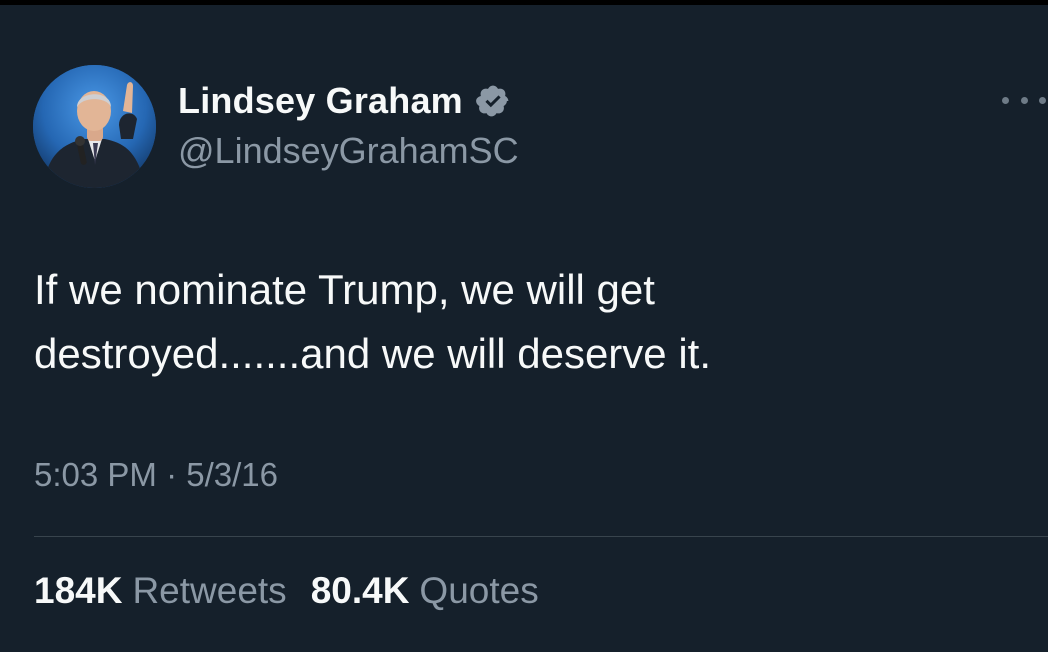 This screenshot has width=1048, height=652. I want to click on engagement-stats: 184K Retweets 80.4K Quotes, so click(298, 591).